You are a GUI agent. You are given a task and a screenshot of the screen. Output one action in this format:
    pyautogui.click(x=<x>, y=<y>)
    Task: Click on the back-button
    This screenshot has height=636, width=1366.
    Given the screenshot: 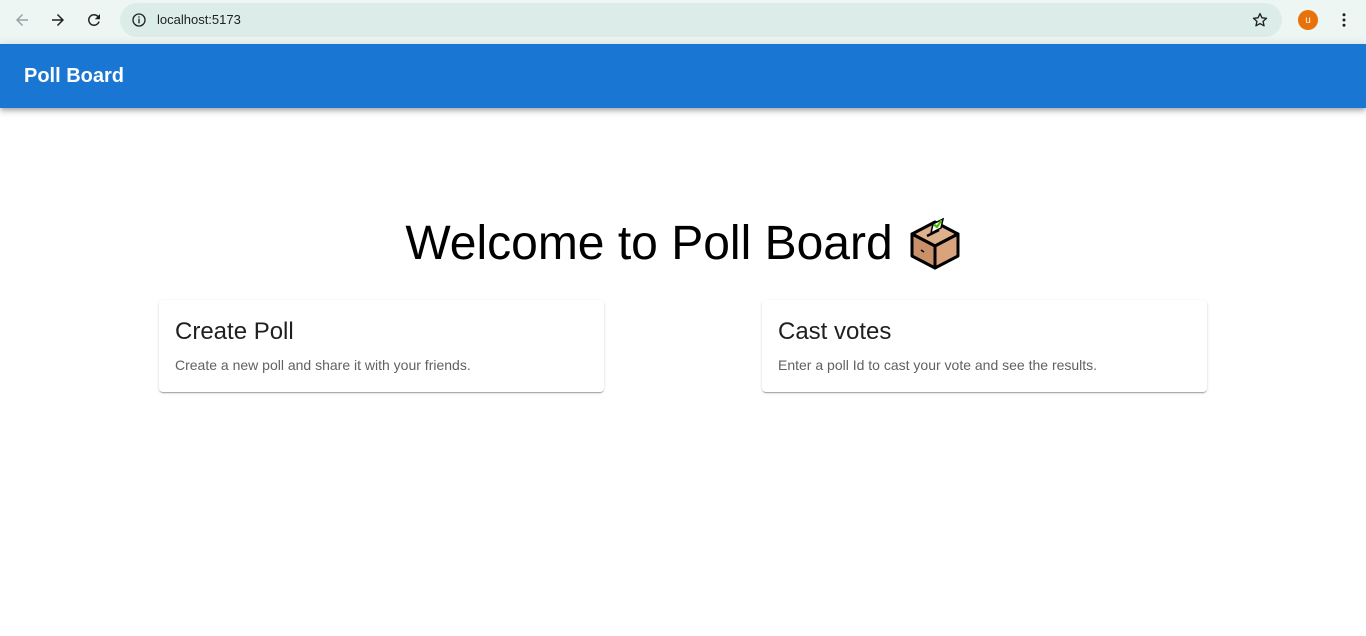 What is the action you would take?
    pyautogui.click(x=22, y=20)
    